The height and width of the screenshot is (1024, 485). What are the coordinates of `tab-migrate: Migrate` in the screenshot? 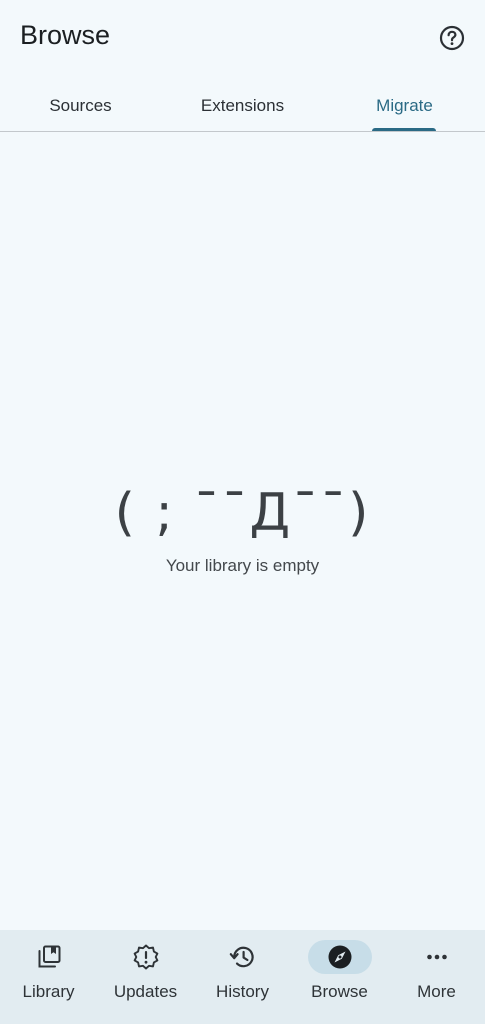 It's located at (404, 106).